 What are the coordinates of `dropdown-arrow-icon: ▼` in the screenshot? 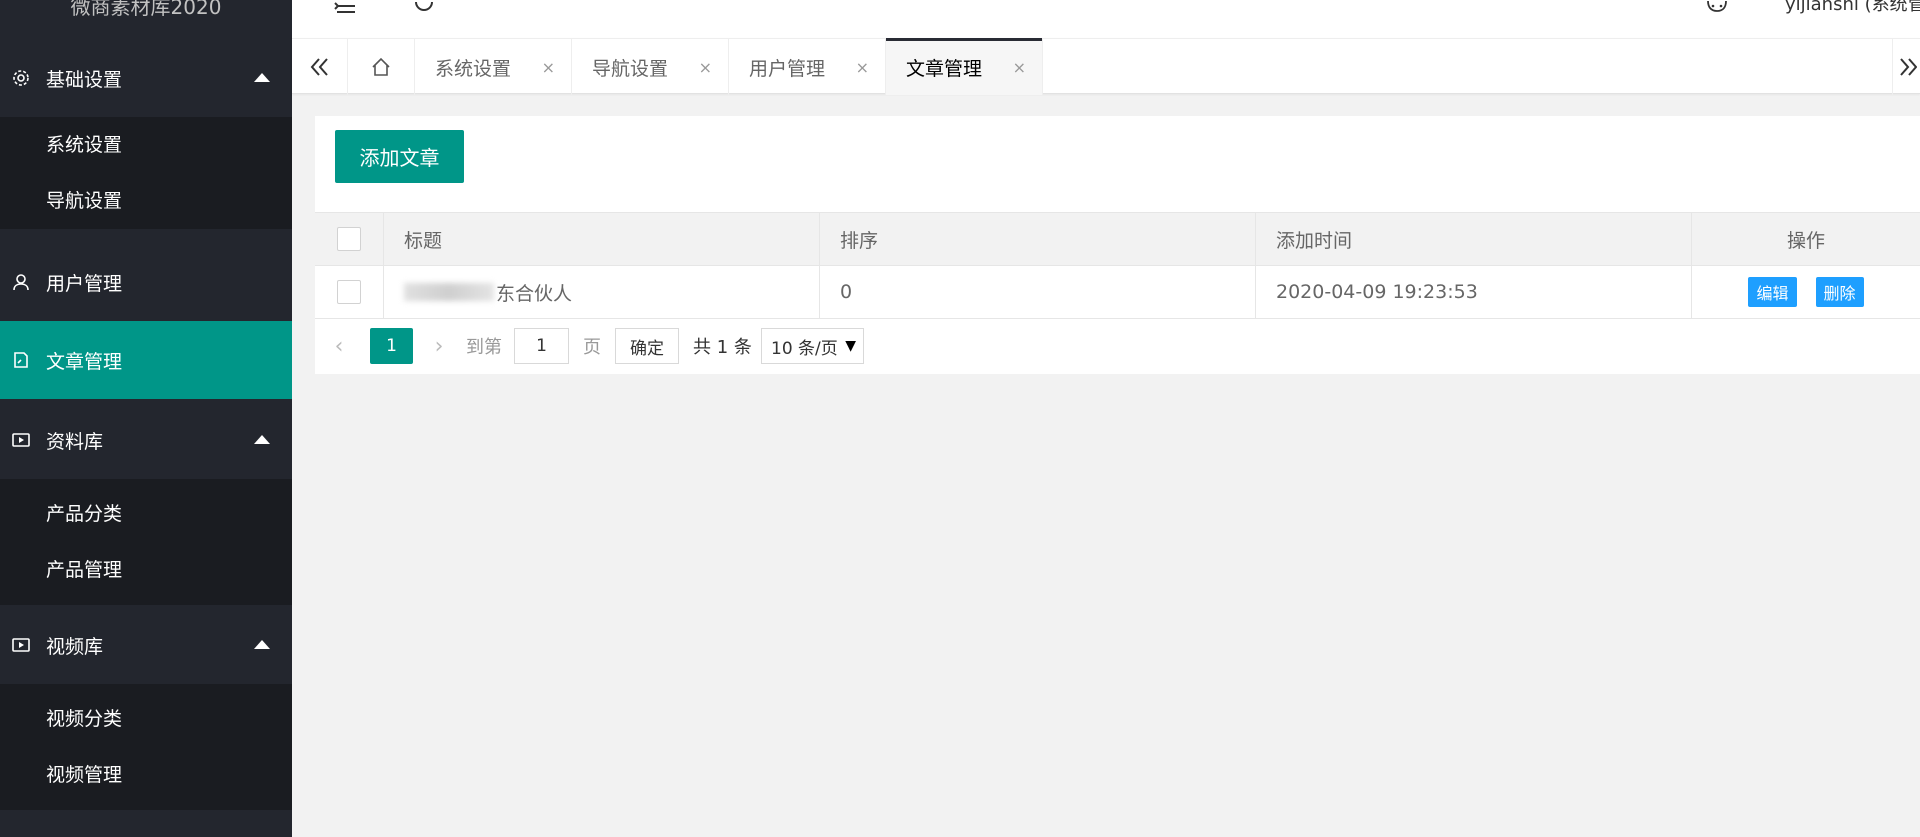 It's located at (850, 346).